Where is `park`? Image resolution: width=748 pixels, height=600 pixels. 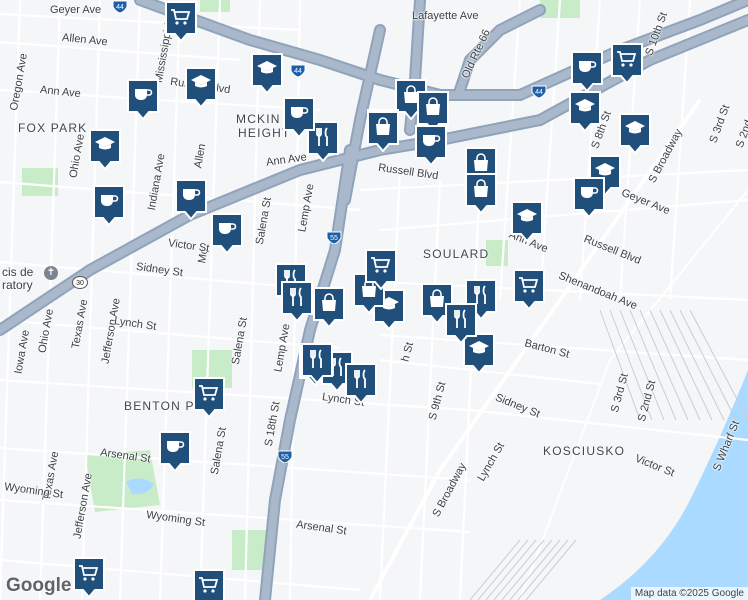
park is located at coordinates (215, 6).